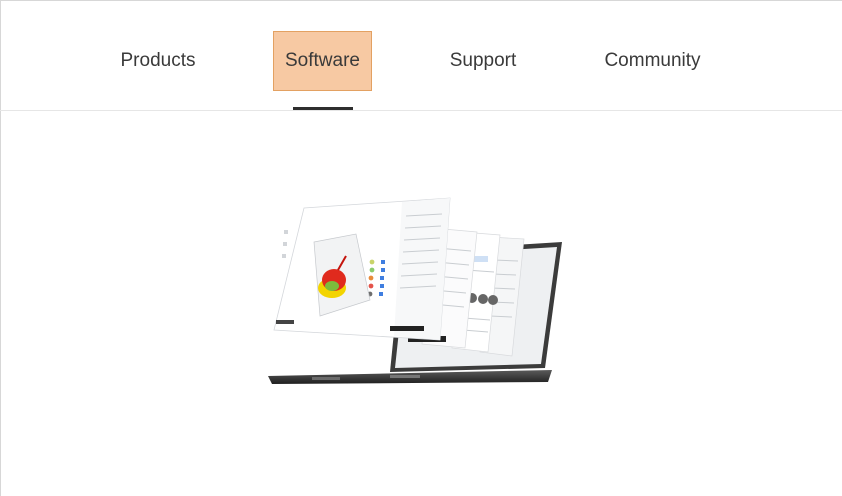  I want to click on nav-item-products: Products, so click(158, 61).